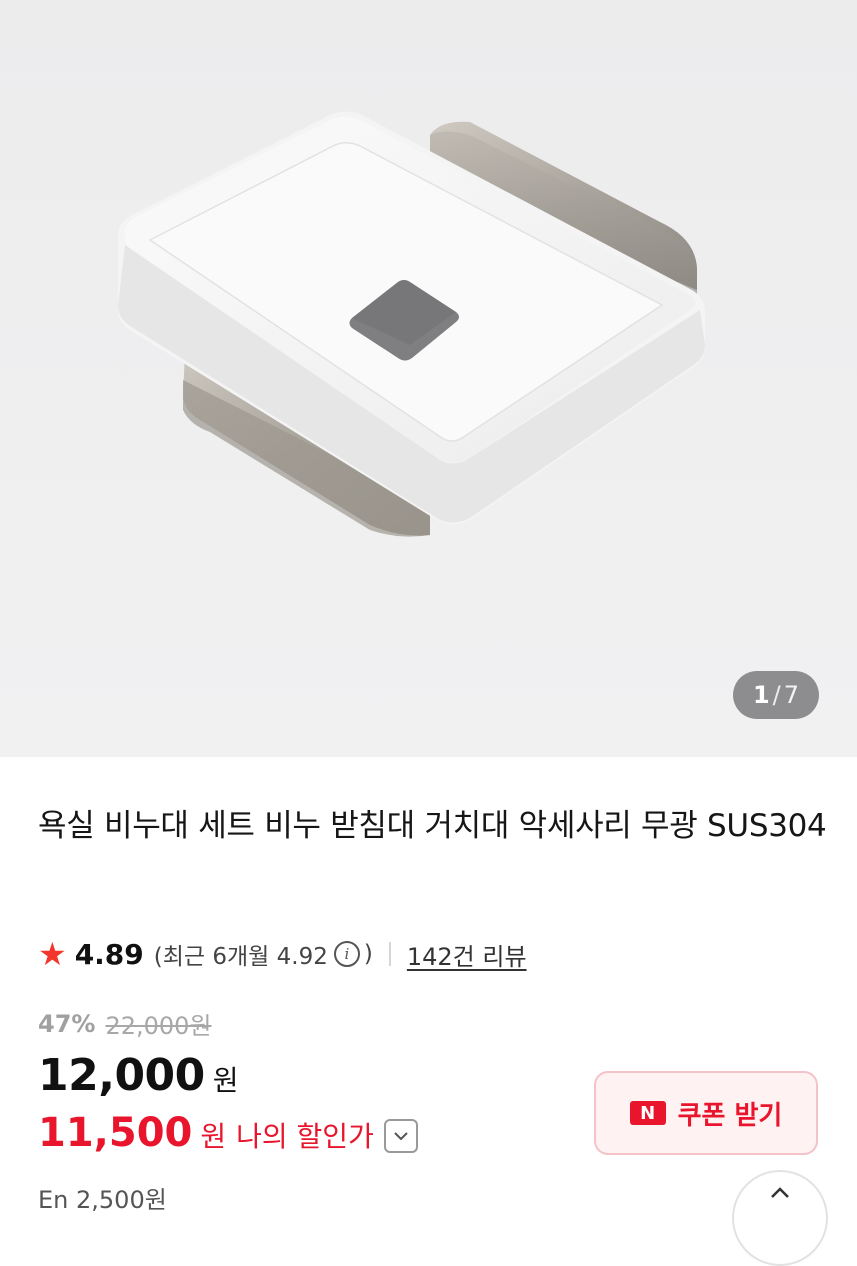  I want to click on my-price-unit: 원, so click(213, 1136).